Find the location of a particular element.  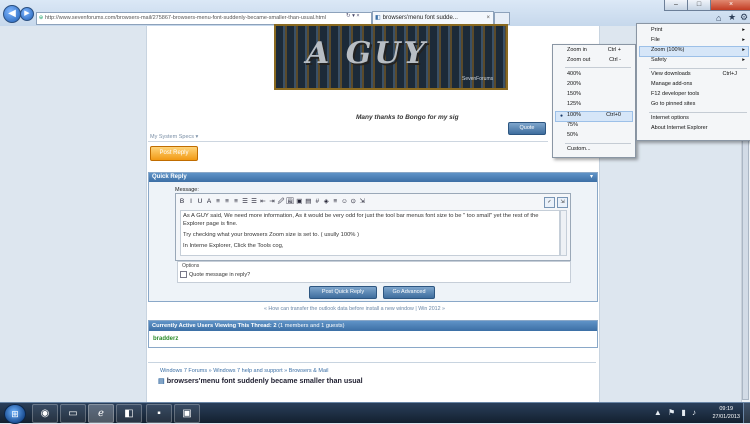

textarea-scrollbar is located at coordinates (563, 233).